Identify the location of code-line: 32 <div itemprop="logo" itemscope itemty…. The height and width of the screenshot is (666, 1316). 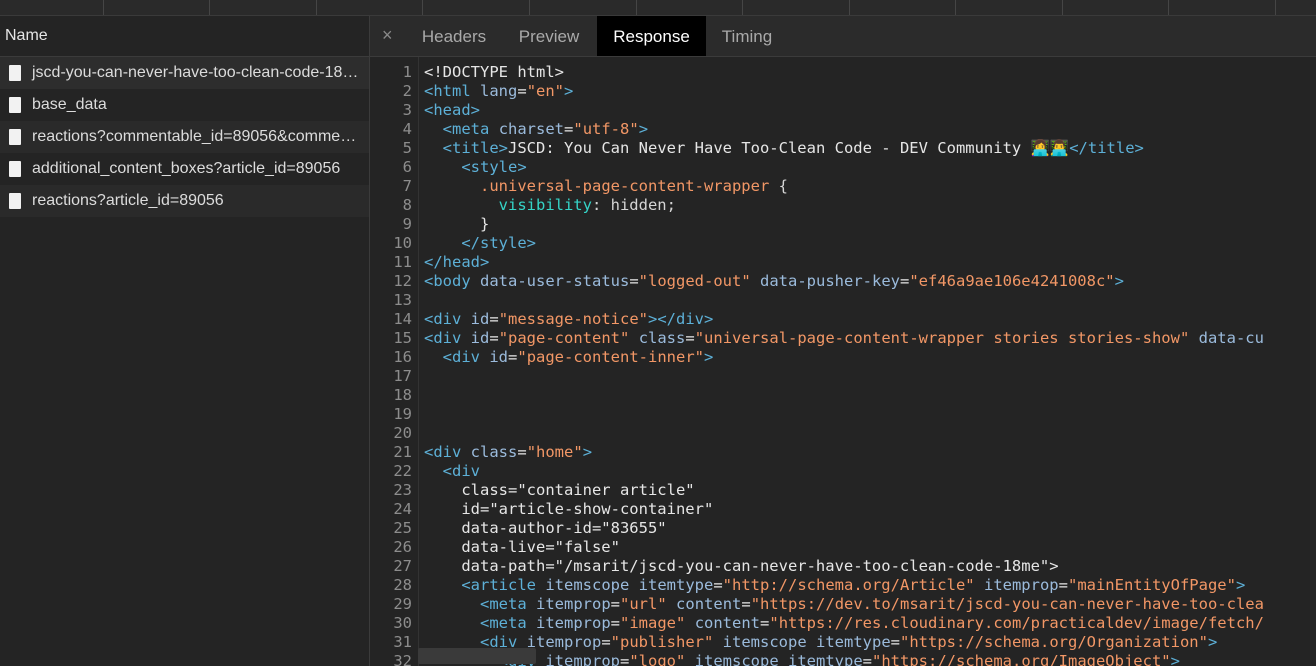
(775, 659).